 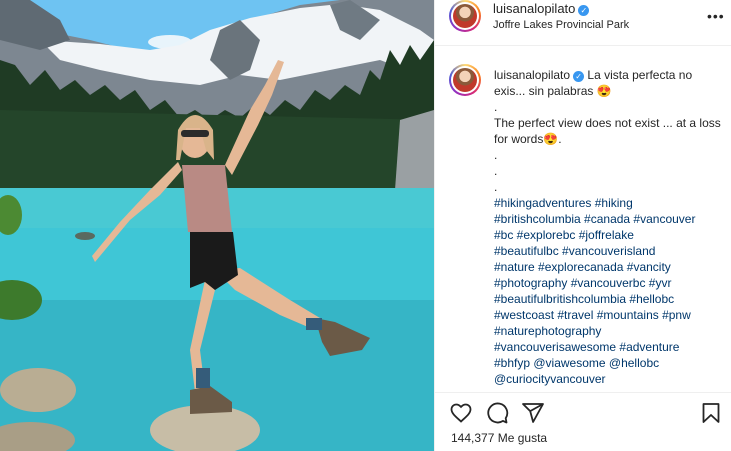 What do you see at coordinates (610, 299) in the screenshot?
I see `hashtag-line: #beautifulbritishcolumbia #hellobc` at bounding box center [610, 299].